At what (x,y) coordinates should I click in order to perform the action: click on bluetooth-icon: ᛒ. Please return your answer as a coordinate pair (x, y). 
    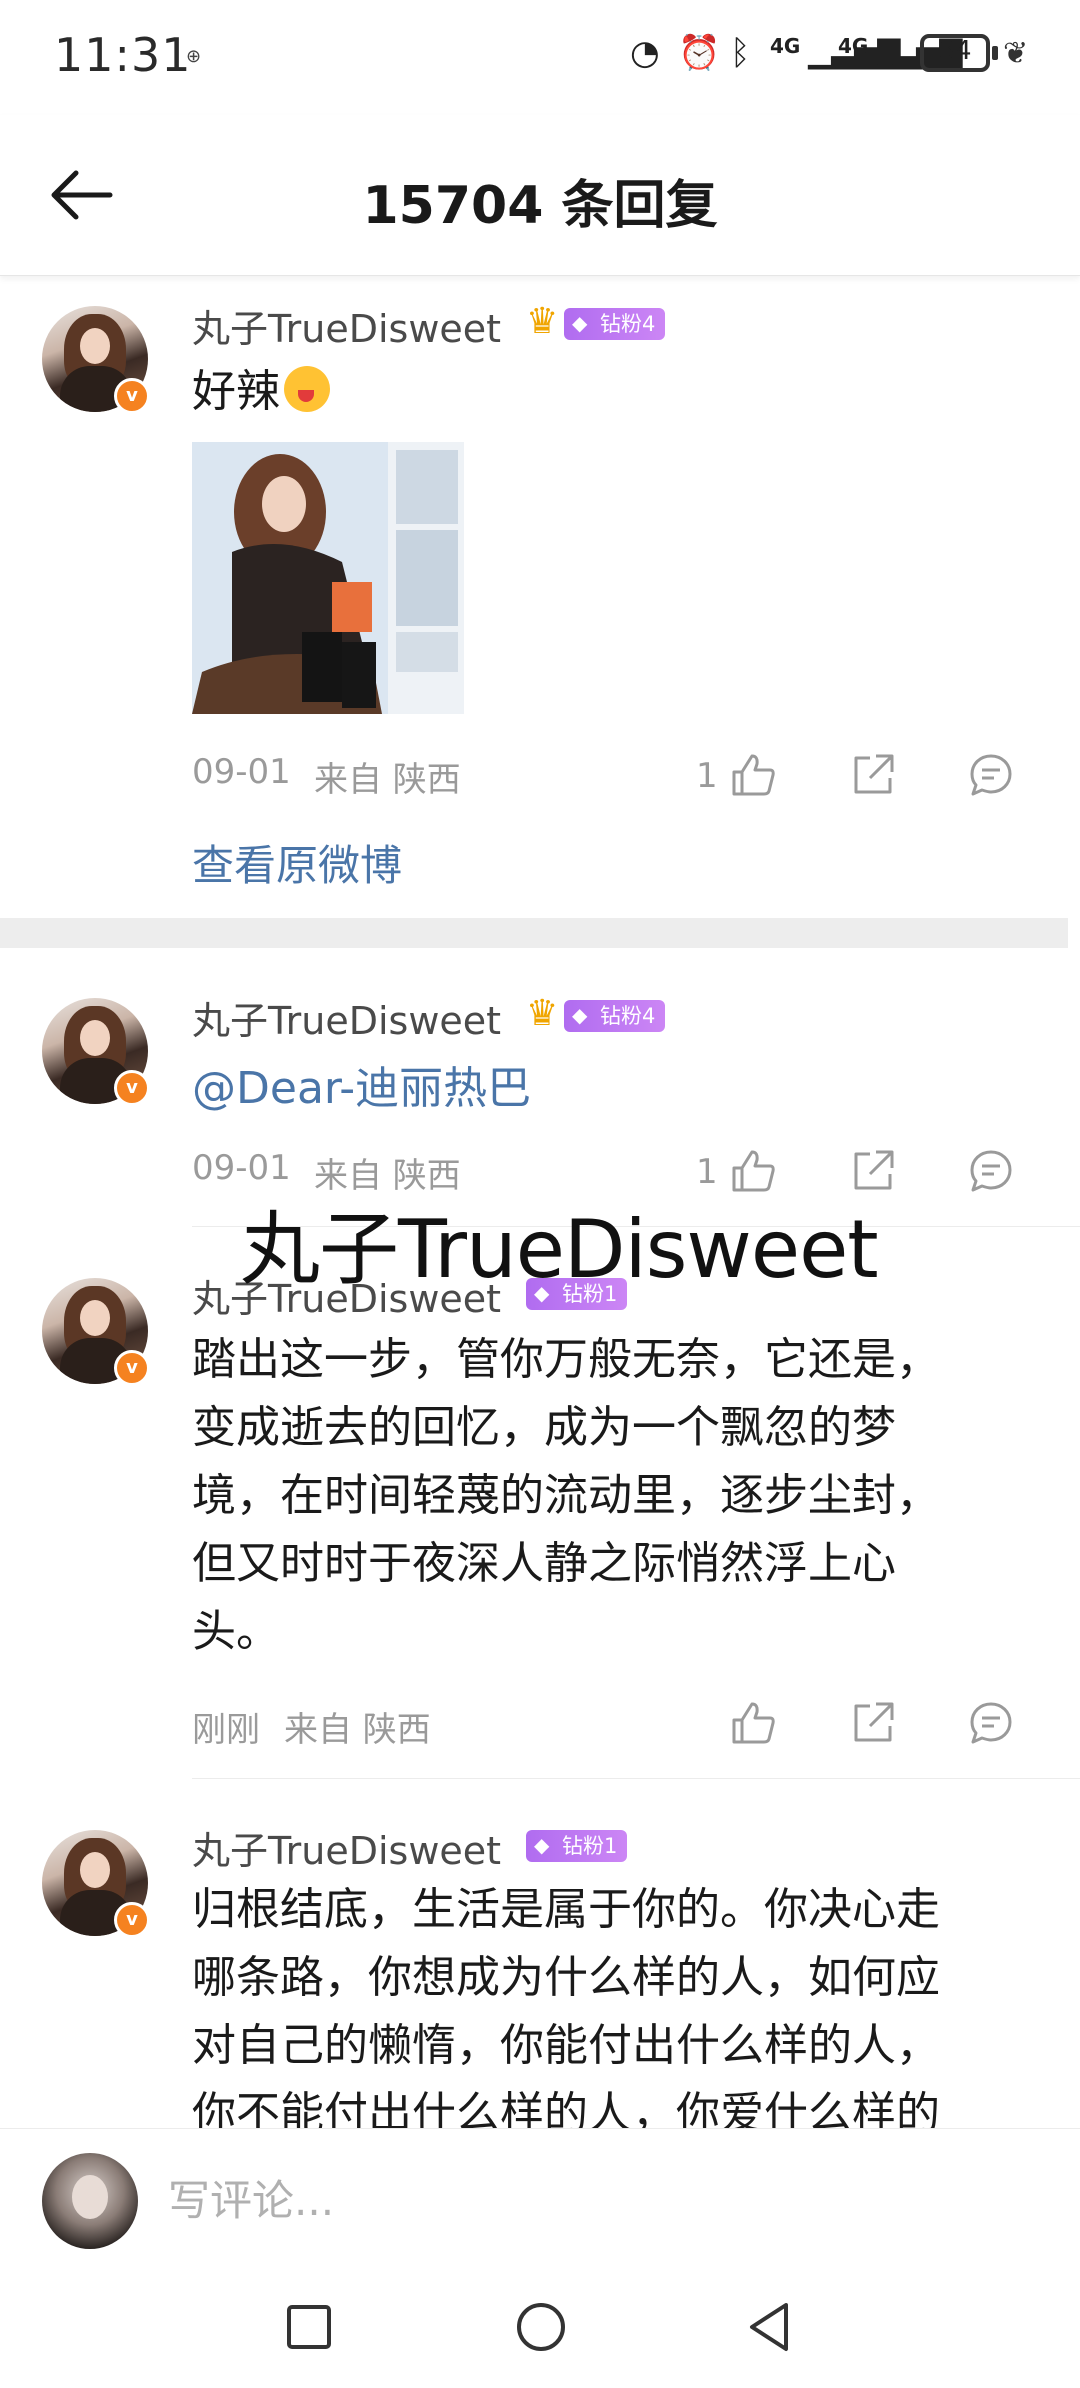
    Looking at the image, I should click on (740, 53).